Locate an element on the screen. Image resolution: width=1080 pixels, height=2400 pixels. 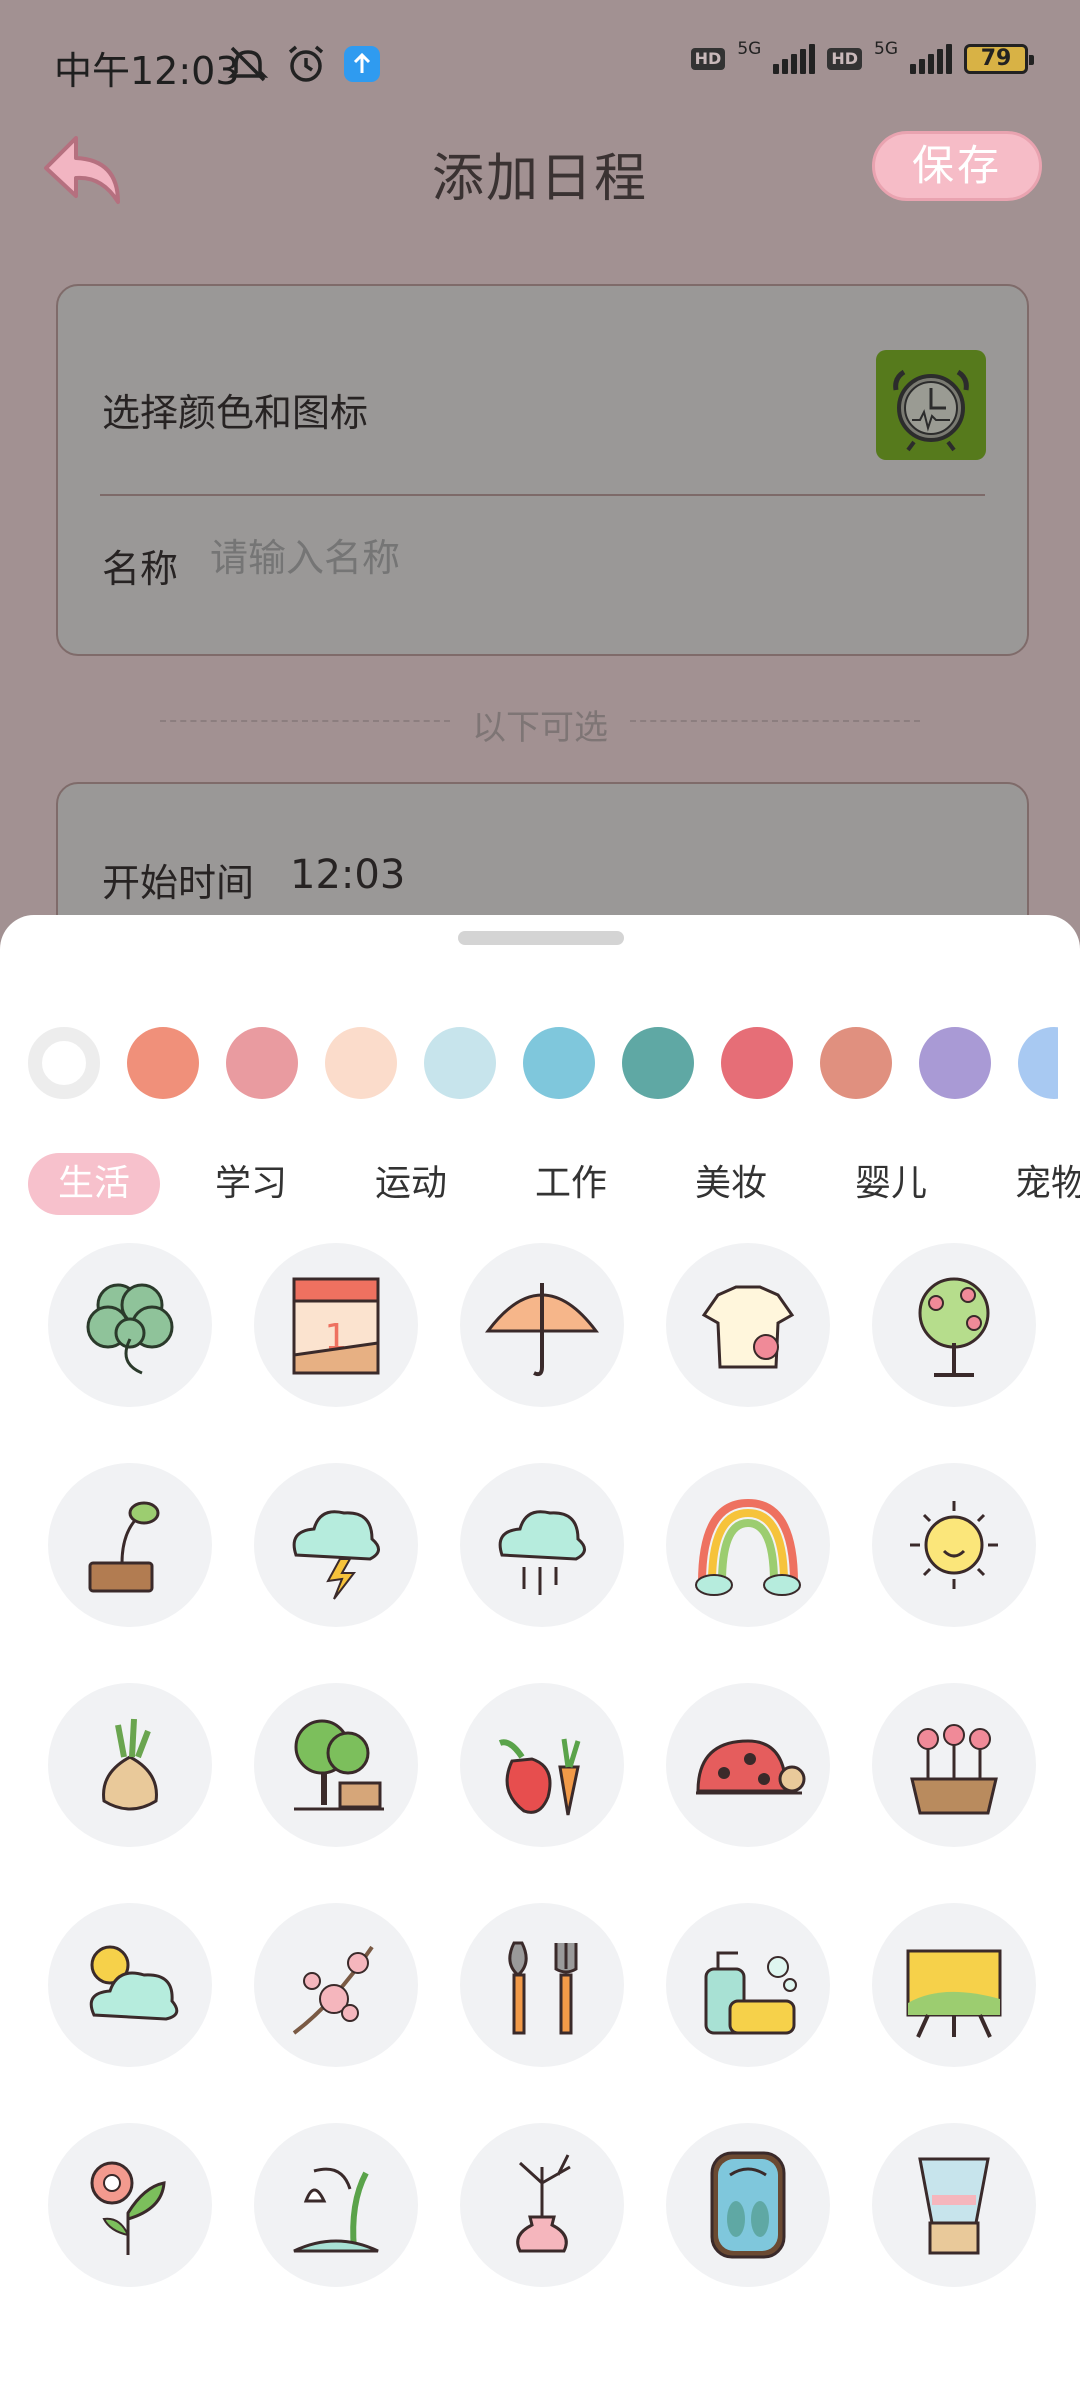
battery-icon: 79 is located at coordinates (999, 59).